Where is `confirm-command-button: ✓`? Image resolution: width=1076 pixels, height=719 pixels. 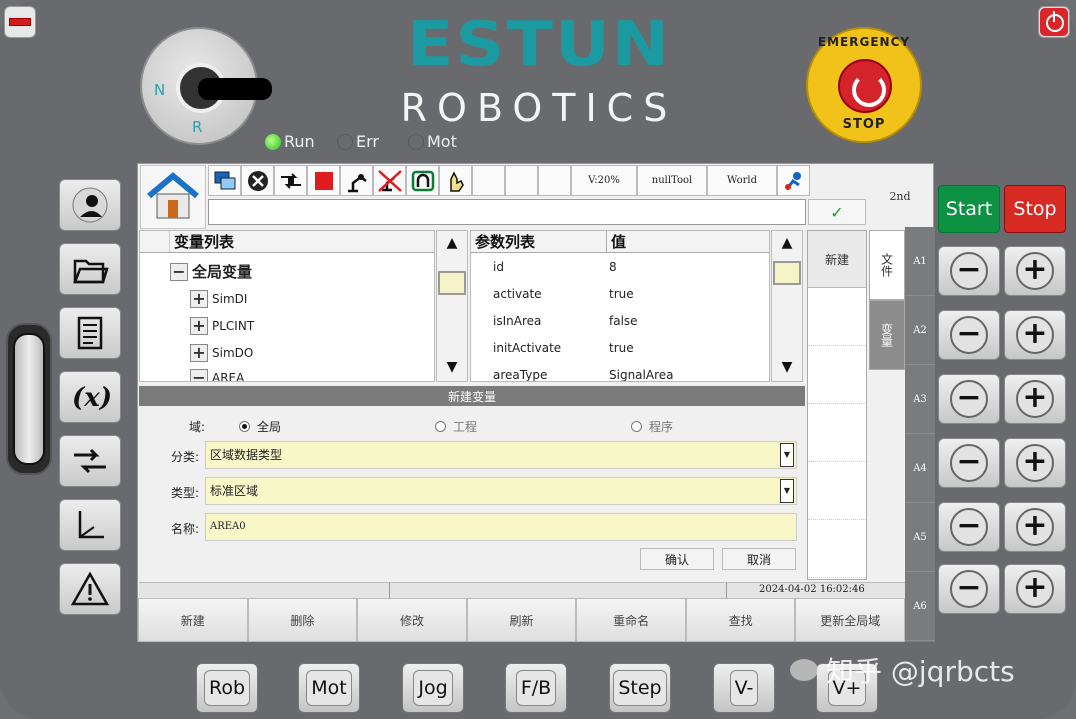
confirm-command-button: ✓ is located at coordinates (837, 212).